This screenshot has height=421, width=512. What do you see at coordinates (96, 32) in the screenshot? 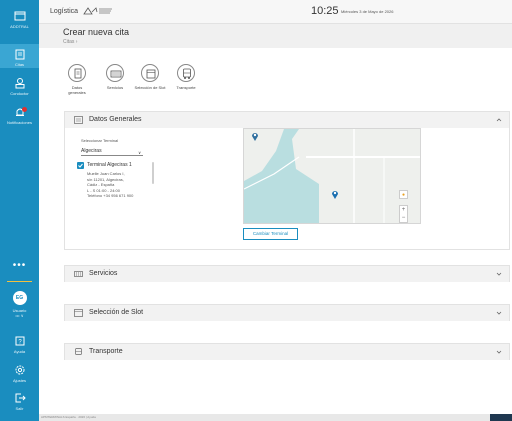
I see `page-title: Crear nueva cita` at bounding box center [96, 32].